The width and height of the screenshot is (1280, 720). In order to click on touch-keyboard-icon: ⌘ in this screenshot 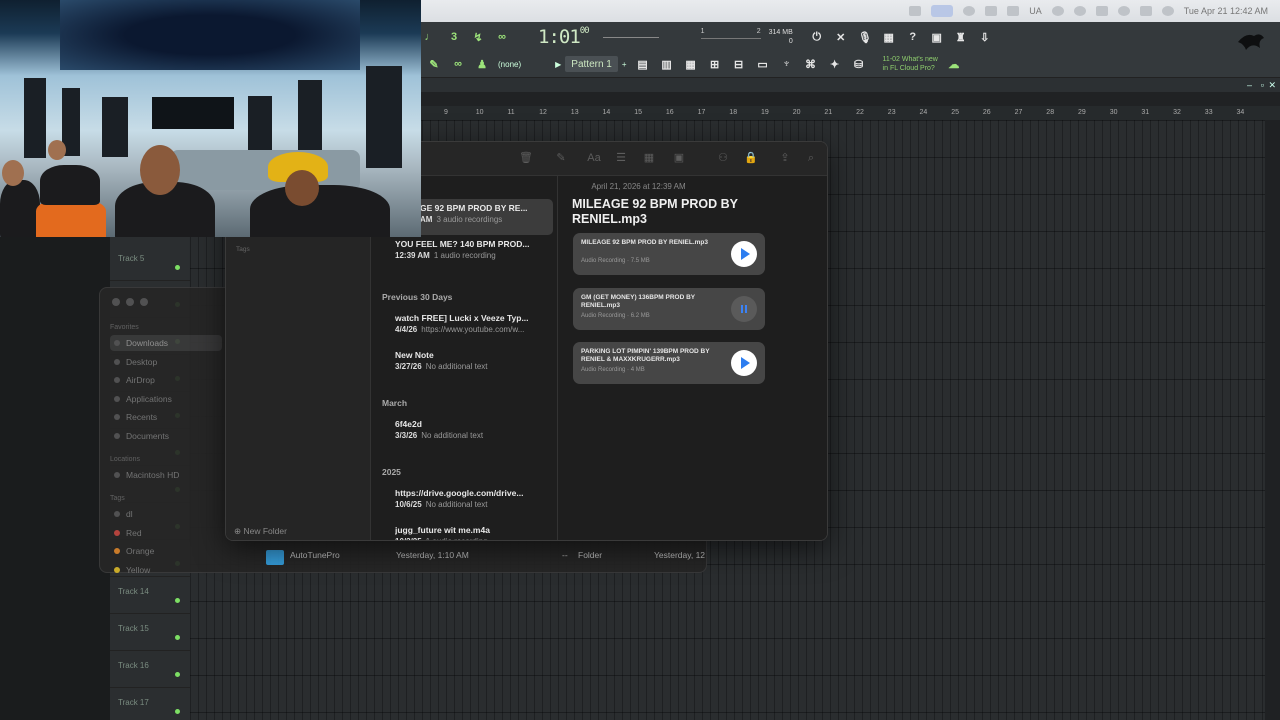, I will do `click(811, 64)`.